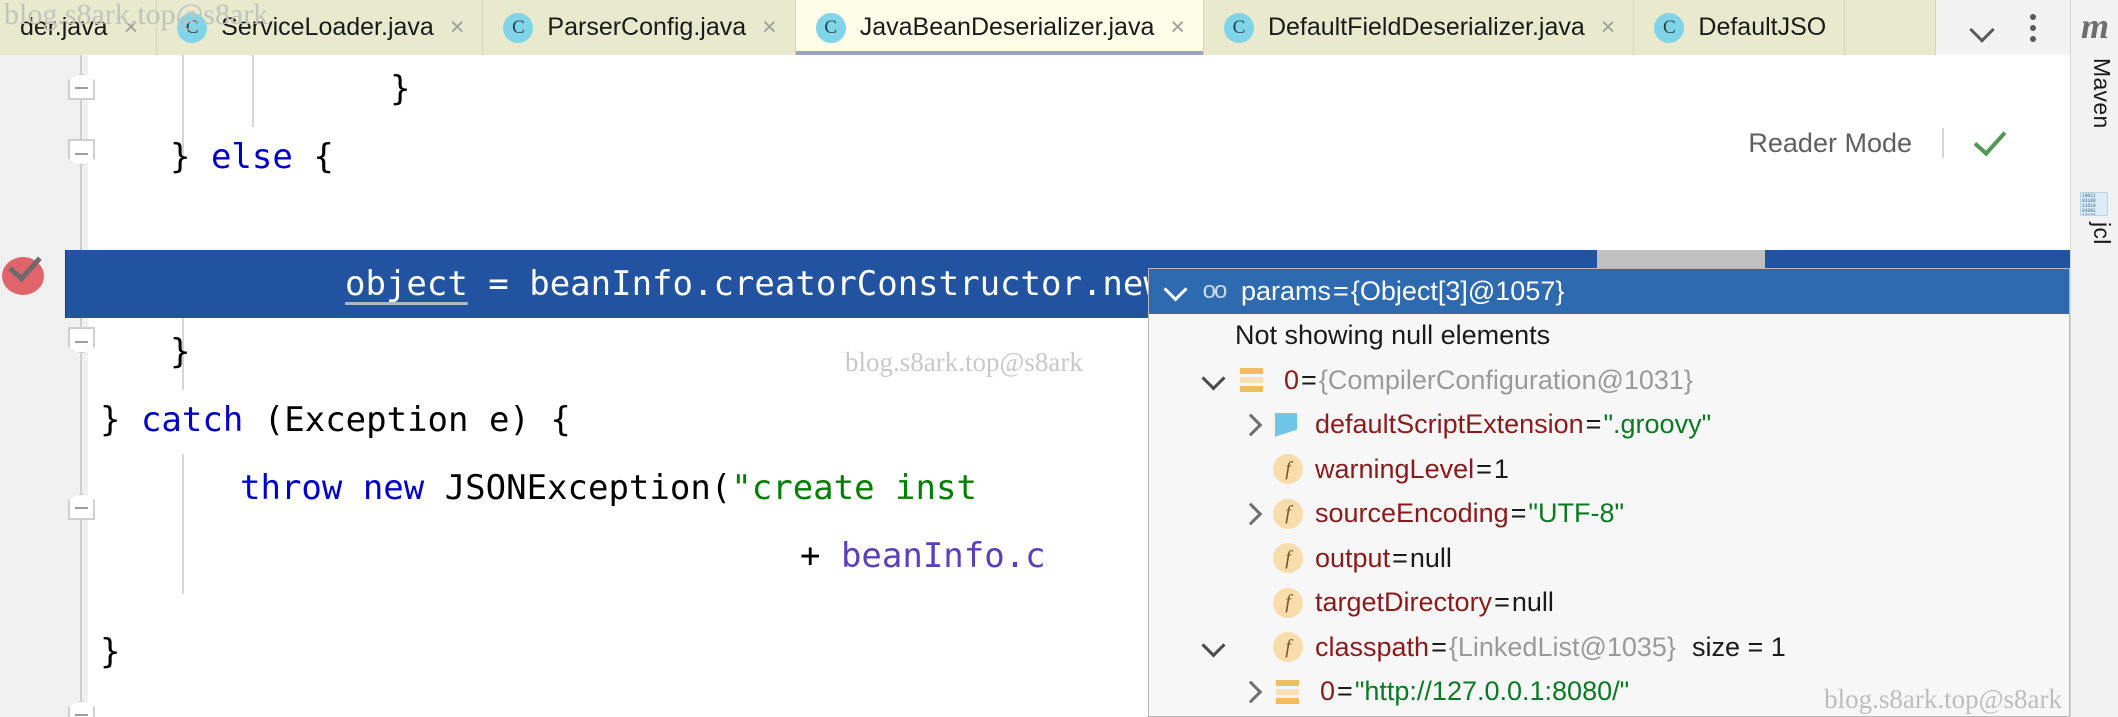 Image resolution: width=2118 pixels, height=717 pixels. I want to click on variable-value: ".groovy", so click(1657, 424).